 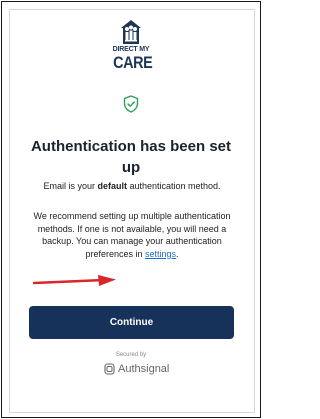 What do you see at coordinates (112, 186) in the screenshot?
I see `email-default: default` at bounding box center [112, 186].